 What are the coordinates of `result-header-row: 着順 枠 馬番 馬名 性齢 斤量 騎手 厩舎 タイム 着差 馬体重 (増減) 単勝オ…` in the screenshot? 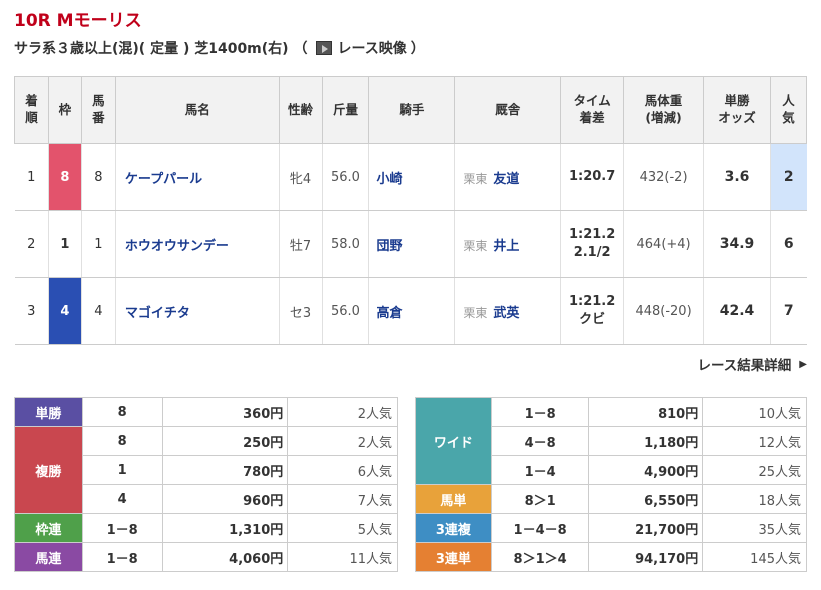 It's located at (411, 110).